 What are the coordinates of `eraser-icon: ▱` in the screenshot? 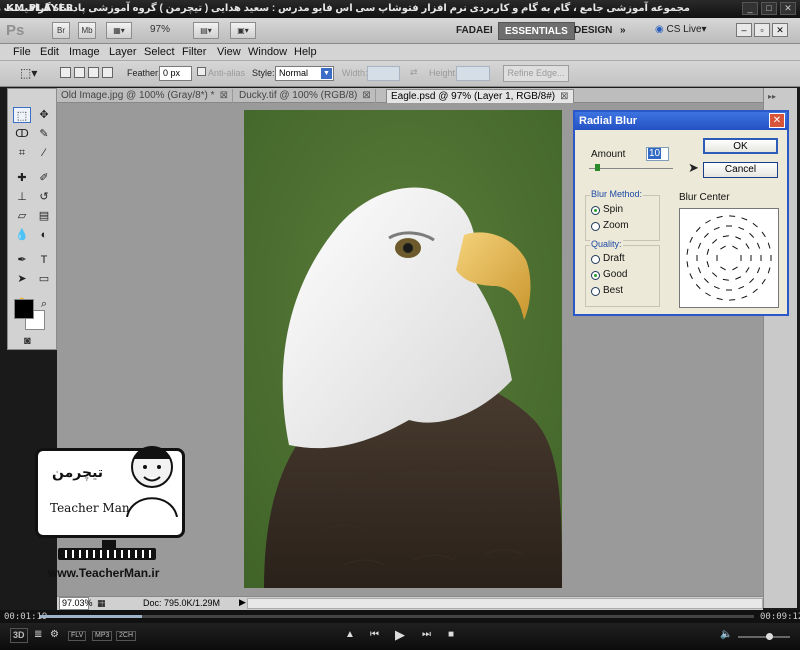 It's located at (22, 216).